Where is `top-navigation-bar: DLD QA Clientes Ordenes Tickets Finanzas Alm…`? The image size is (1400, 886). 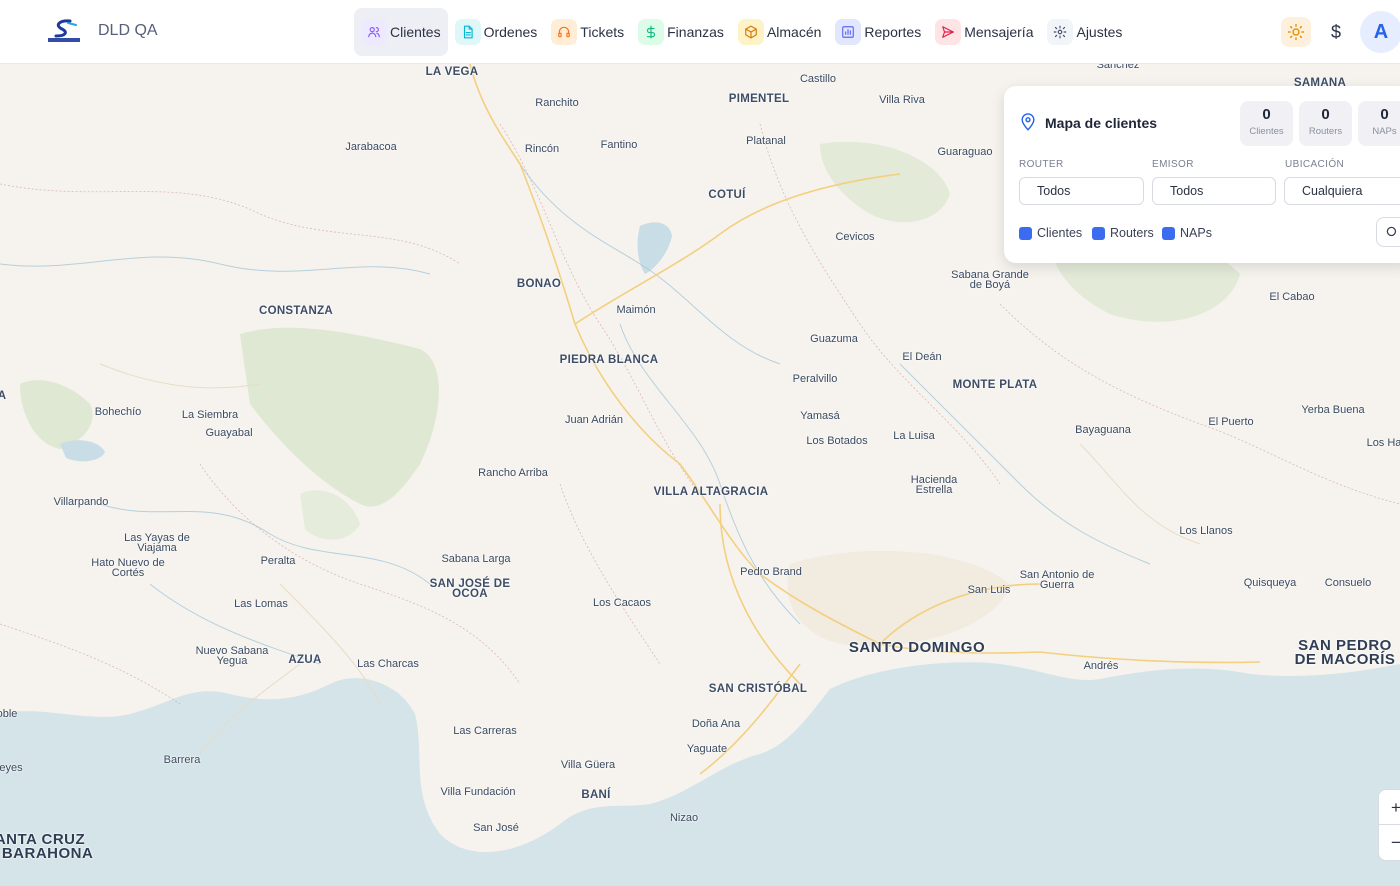
top-navigation-bar: DLD QA Clientes Ordenes Tickets Finanzas Alm… is located at coordinates (700, 32).